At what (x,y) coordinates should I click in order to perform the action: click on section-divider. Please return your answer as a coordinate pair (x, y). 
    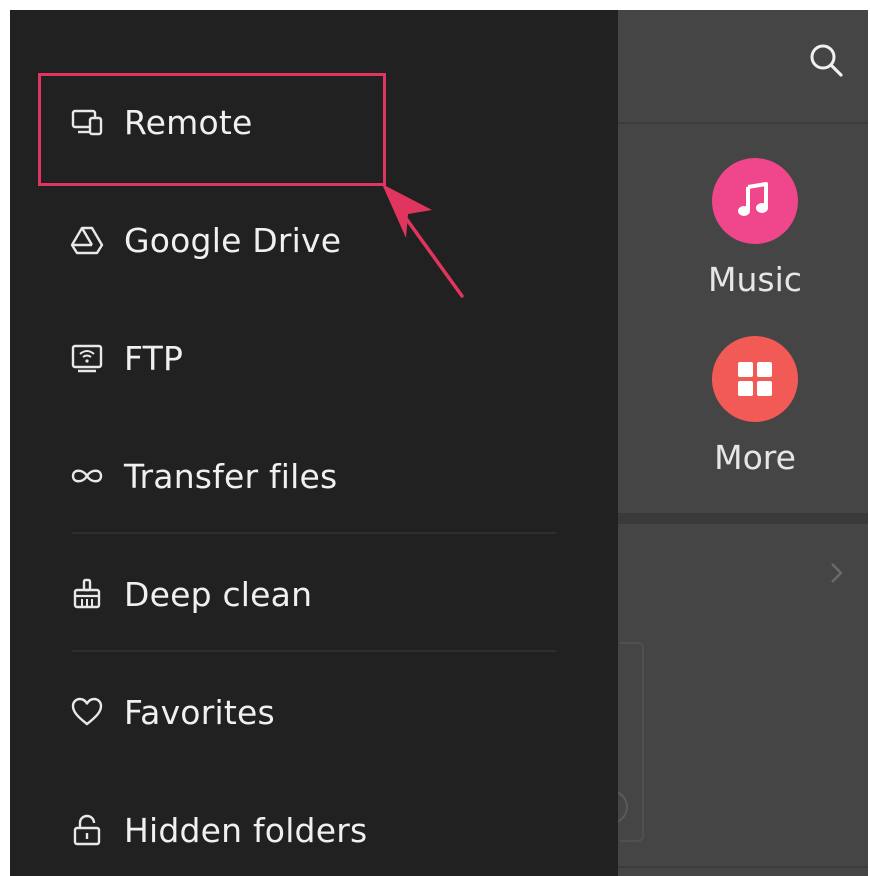
    Looking at the image, I should click on (743, 518).